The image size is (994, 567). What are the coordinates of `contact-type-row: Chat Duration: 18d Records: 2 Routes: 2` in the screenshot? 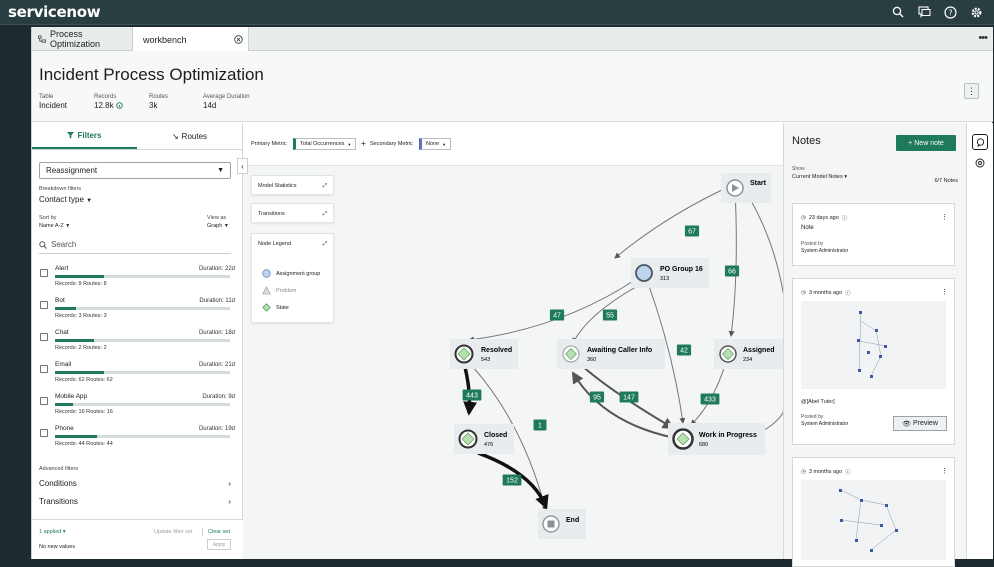 It's located at (137, 343).